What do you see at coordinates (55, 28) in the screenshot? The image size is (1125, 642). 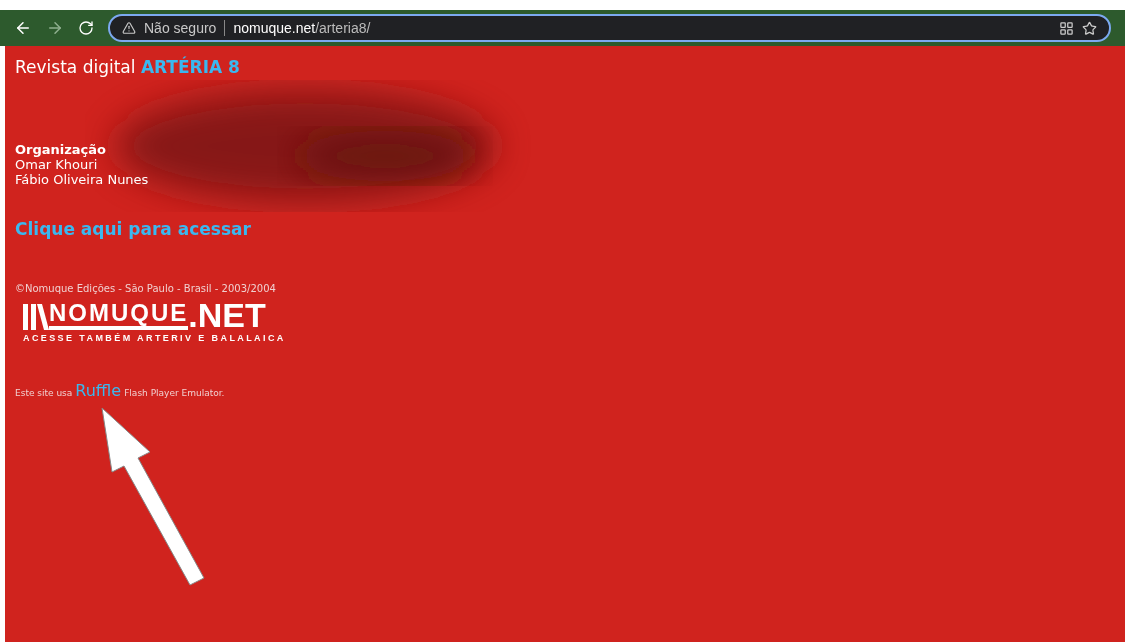 I see `forward-icon` at bounding box center [55, 28].